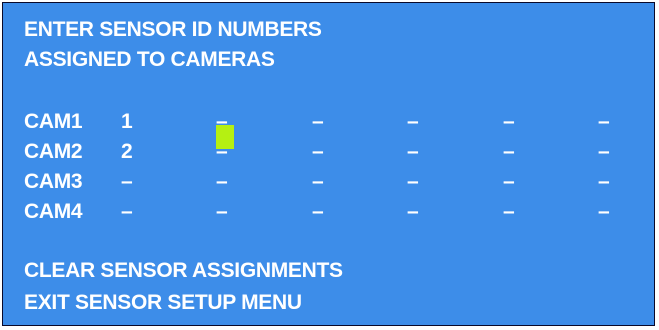 Image resolution: width=659 pixels, height=330 pixels. I want to click on exit-sensor-setup-item: EXIT SENSOR SETUP MENU, so click(163, 303).